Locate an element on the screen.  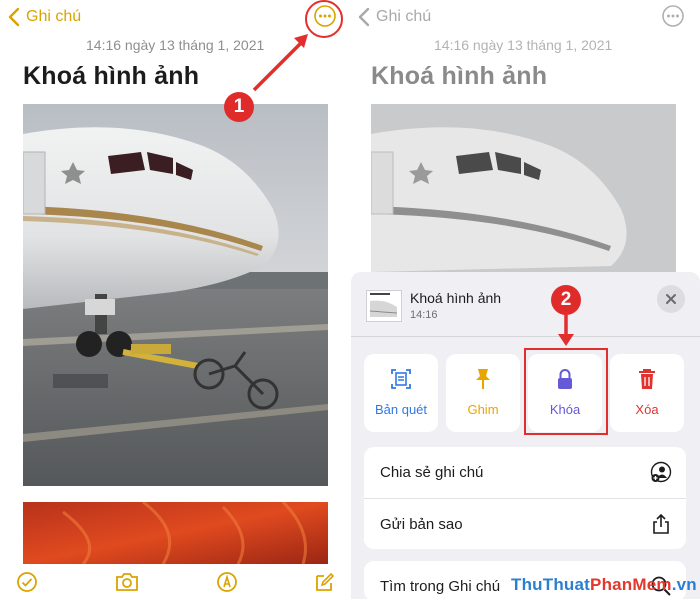
camera-icon is located at coordinates (127, 582).